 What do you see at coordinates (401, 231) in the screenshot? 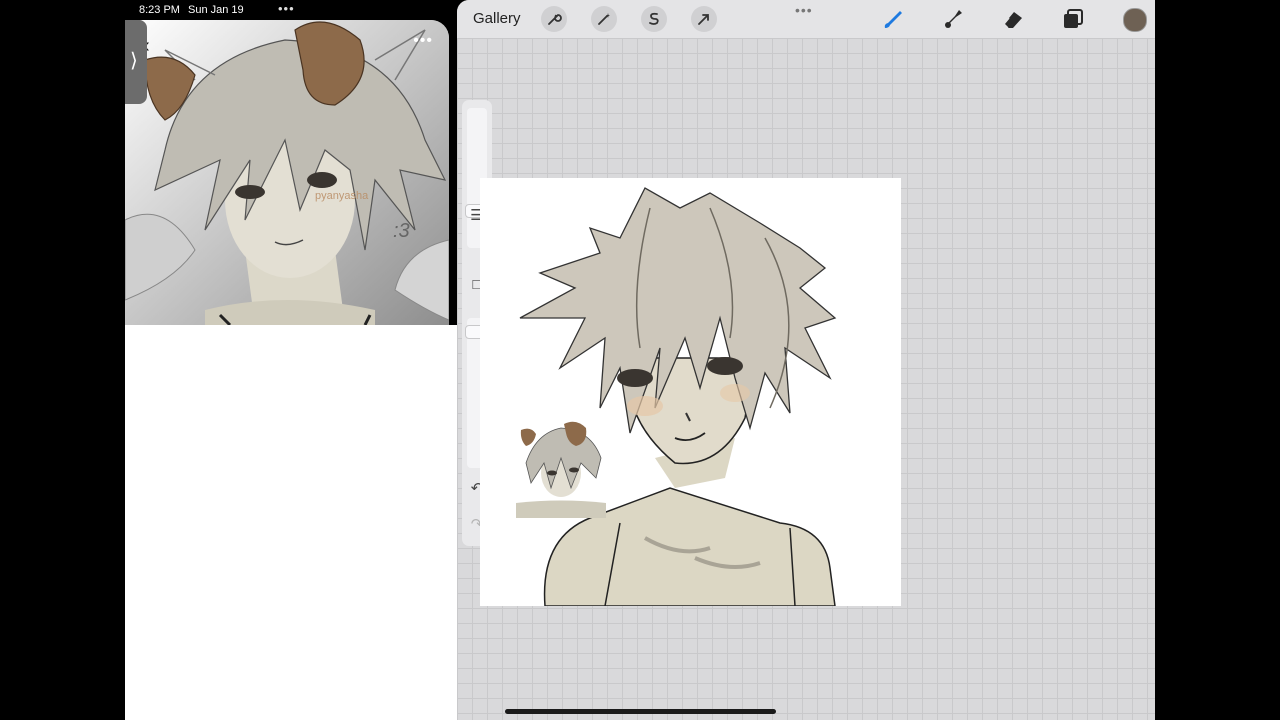
I see `face-emoticon-text: :3` at bounding box center [401, 231].